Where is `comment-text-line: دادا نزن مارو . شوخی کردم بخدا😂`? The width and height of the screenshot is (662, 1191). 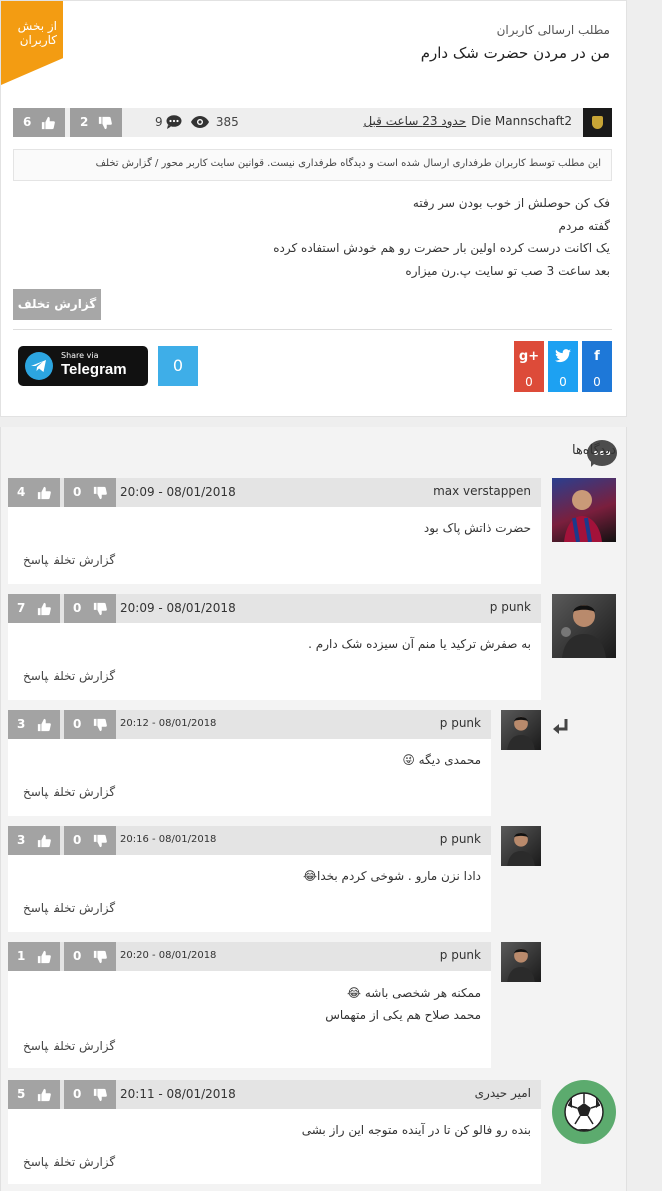 comment-text-line: دادا نزن مارو . شوخی کردم بخدا😂 is located at coordinates (391, 876).